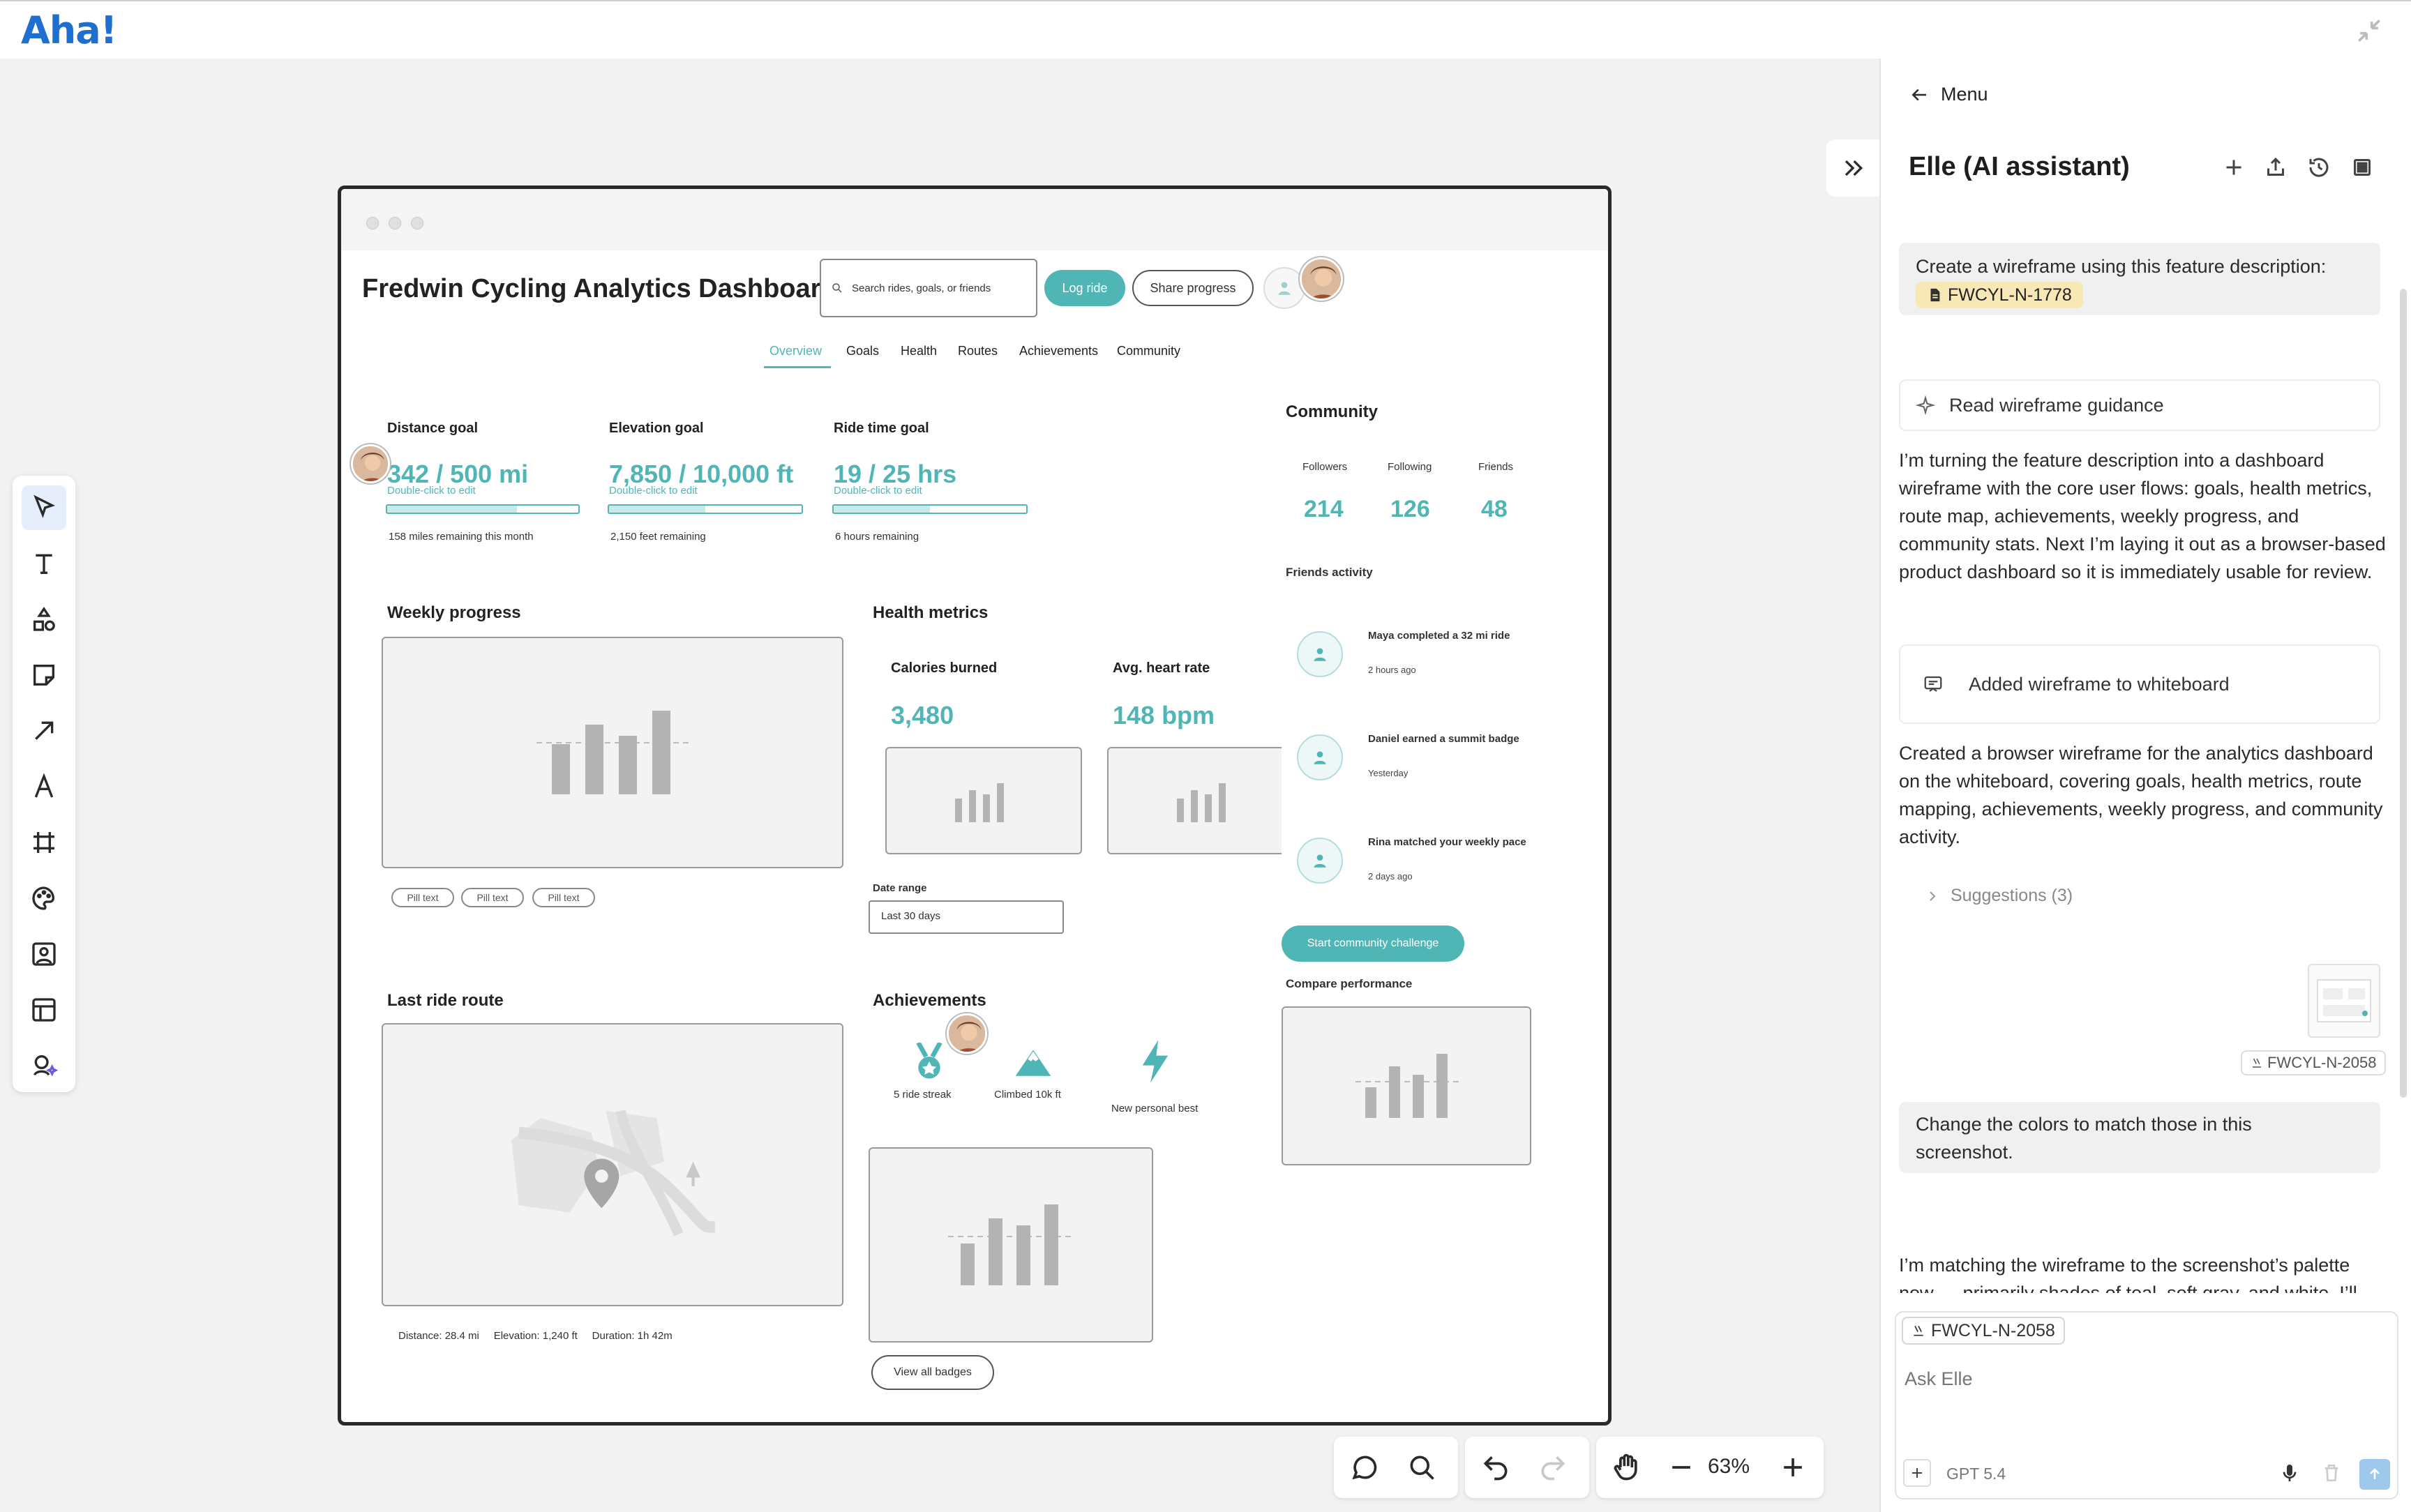 Image resolution: width=2411 pixels, height=1512 pixels. Describe the element at coordinates (44, 786) in the screenshot. I see `pen-tool` at that location.